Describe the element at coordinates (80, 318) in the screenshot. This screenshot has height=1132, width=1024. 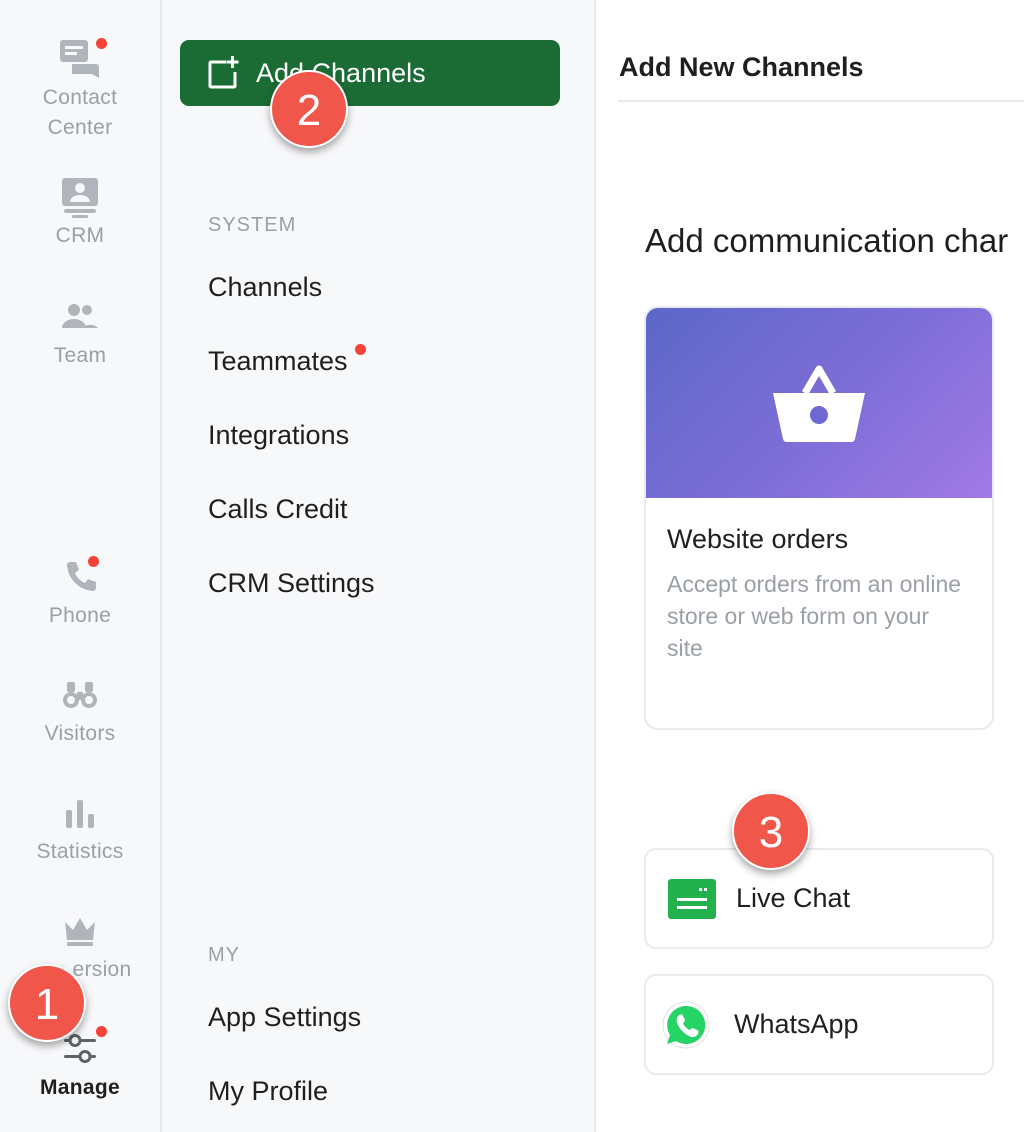
I see `team-icon` at that location.